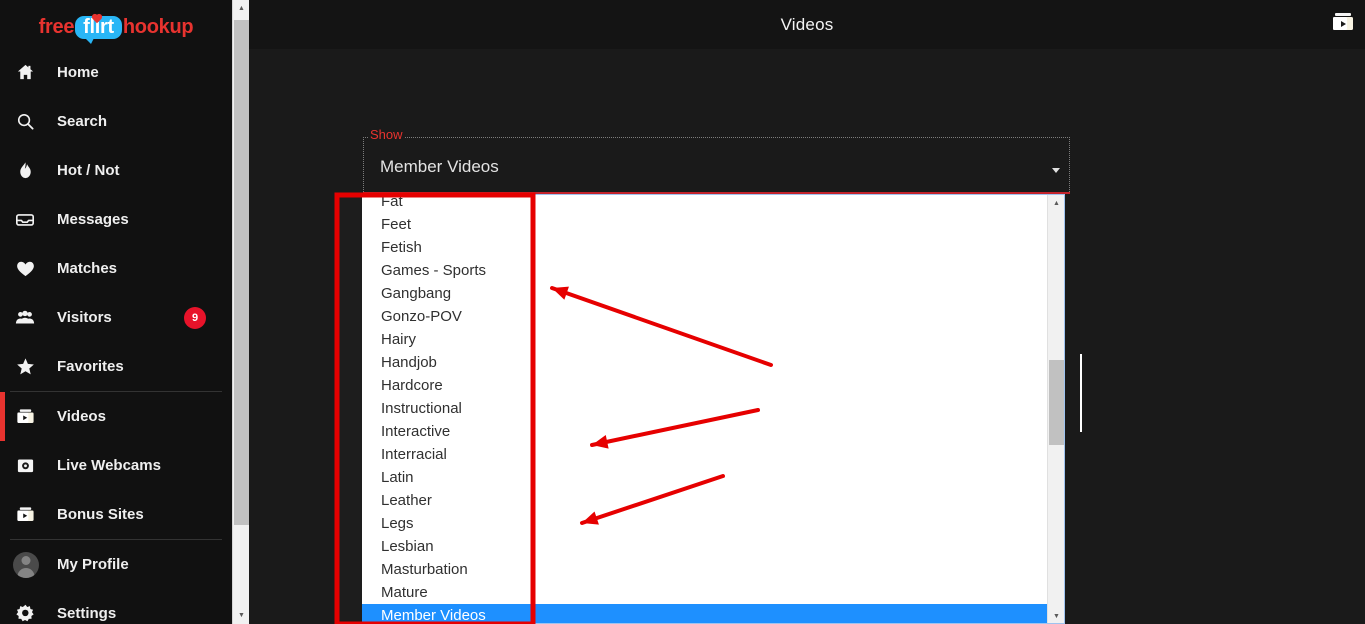 This screenshot has width=1365, height=624. I want to click on dropdown-option: Interactive, so click(704, 431).